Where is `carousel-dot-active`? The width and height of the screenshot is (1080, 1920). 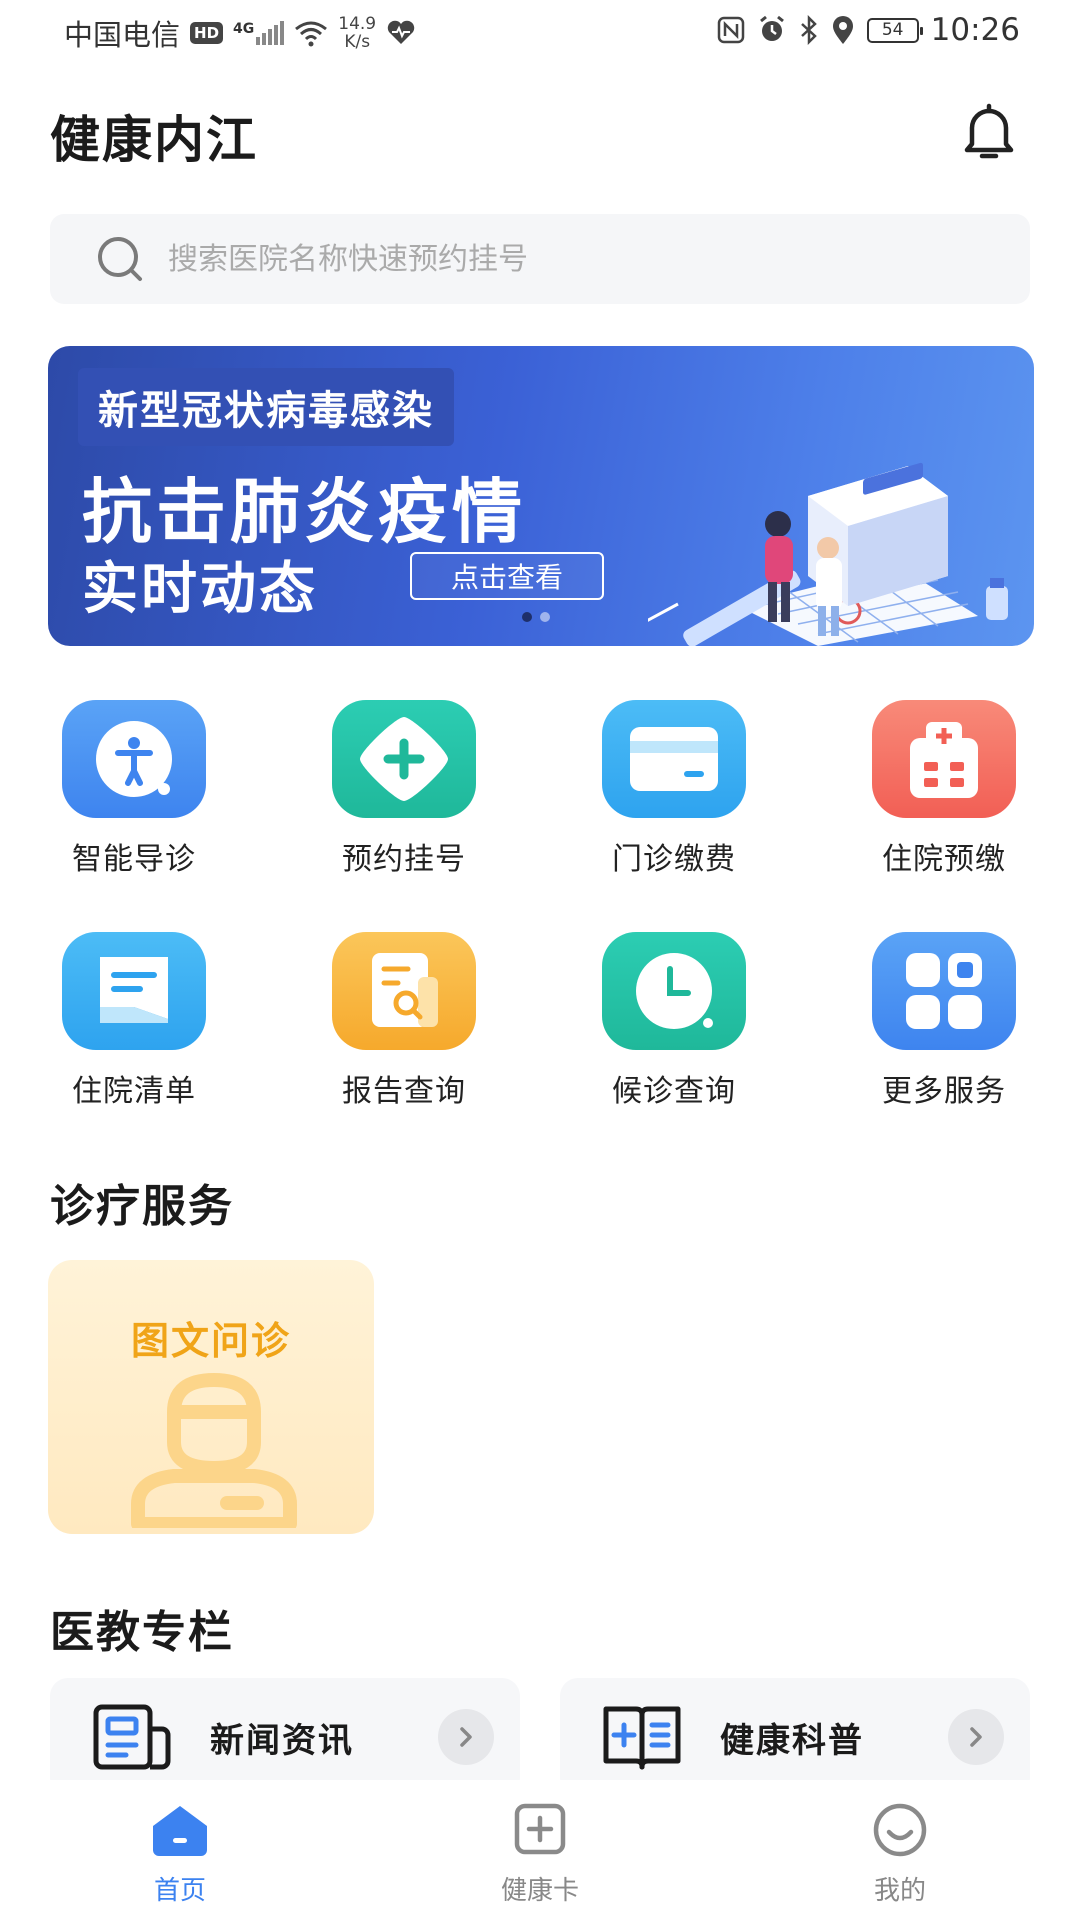
carousel-dot-active is located at coordinates (527, 617).